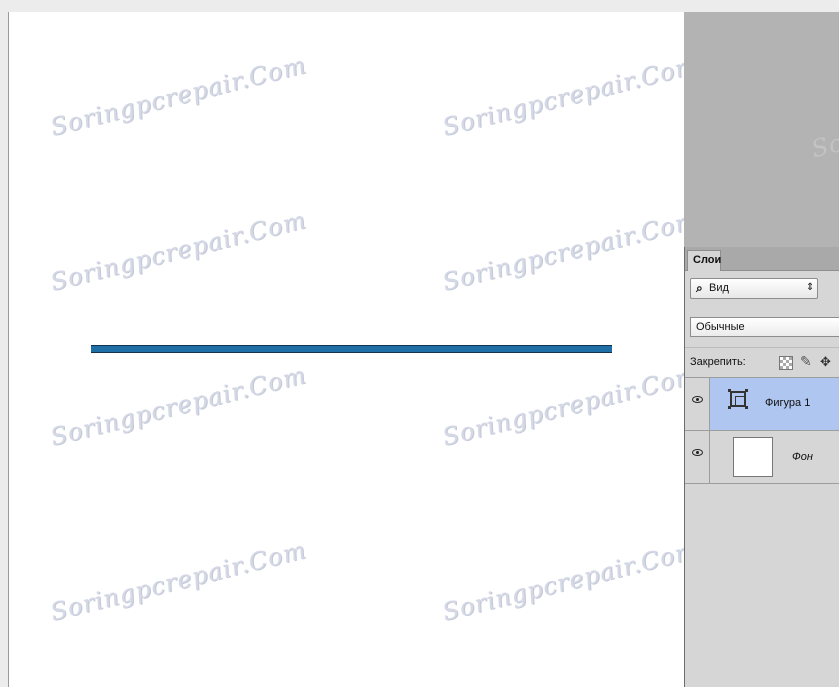 The width and height of the screenshot is (839, 687). I want to click on layer-name: Фигура 1, so click(788, 403).